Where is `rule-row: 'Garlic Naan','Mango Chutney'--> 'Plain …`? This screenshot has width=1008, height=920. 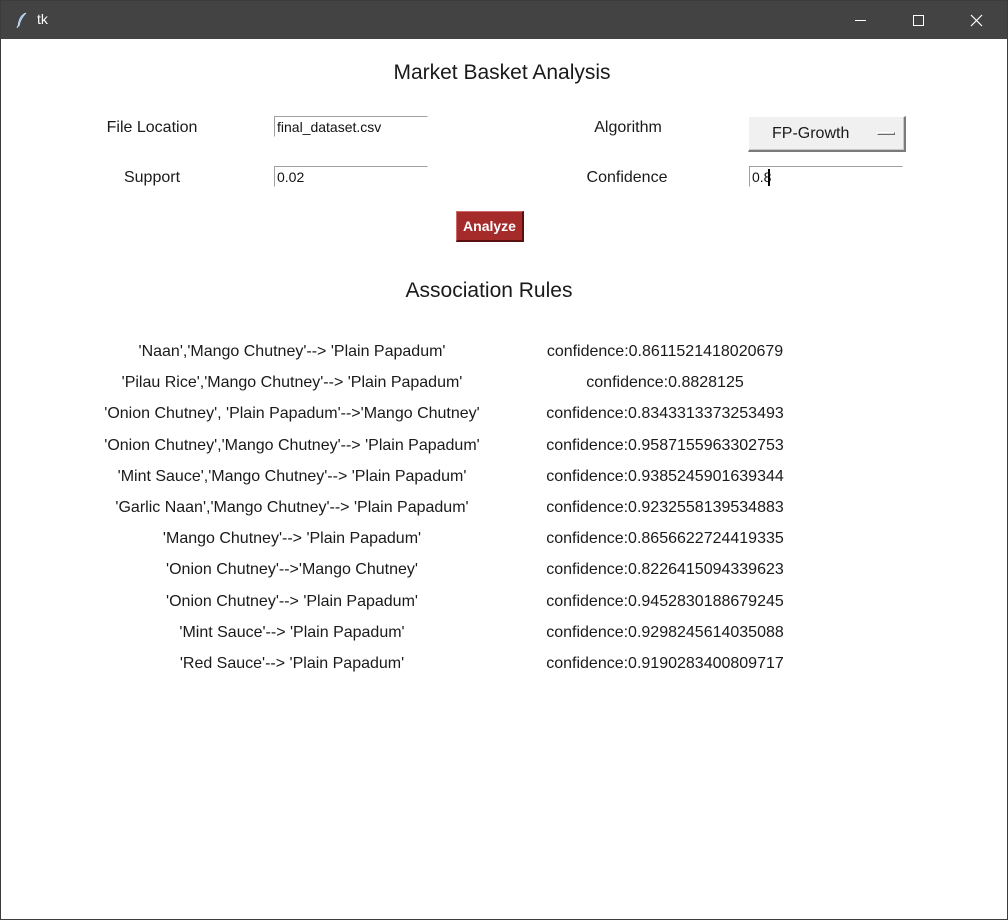
rule-row: 'Garlic Naan','Mango Chutney'--> 'Plain … is located at coordinates (504, 511).